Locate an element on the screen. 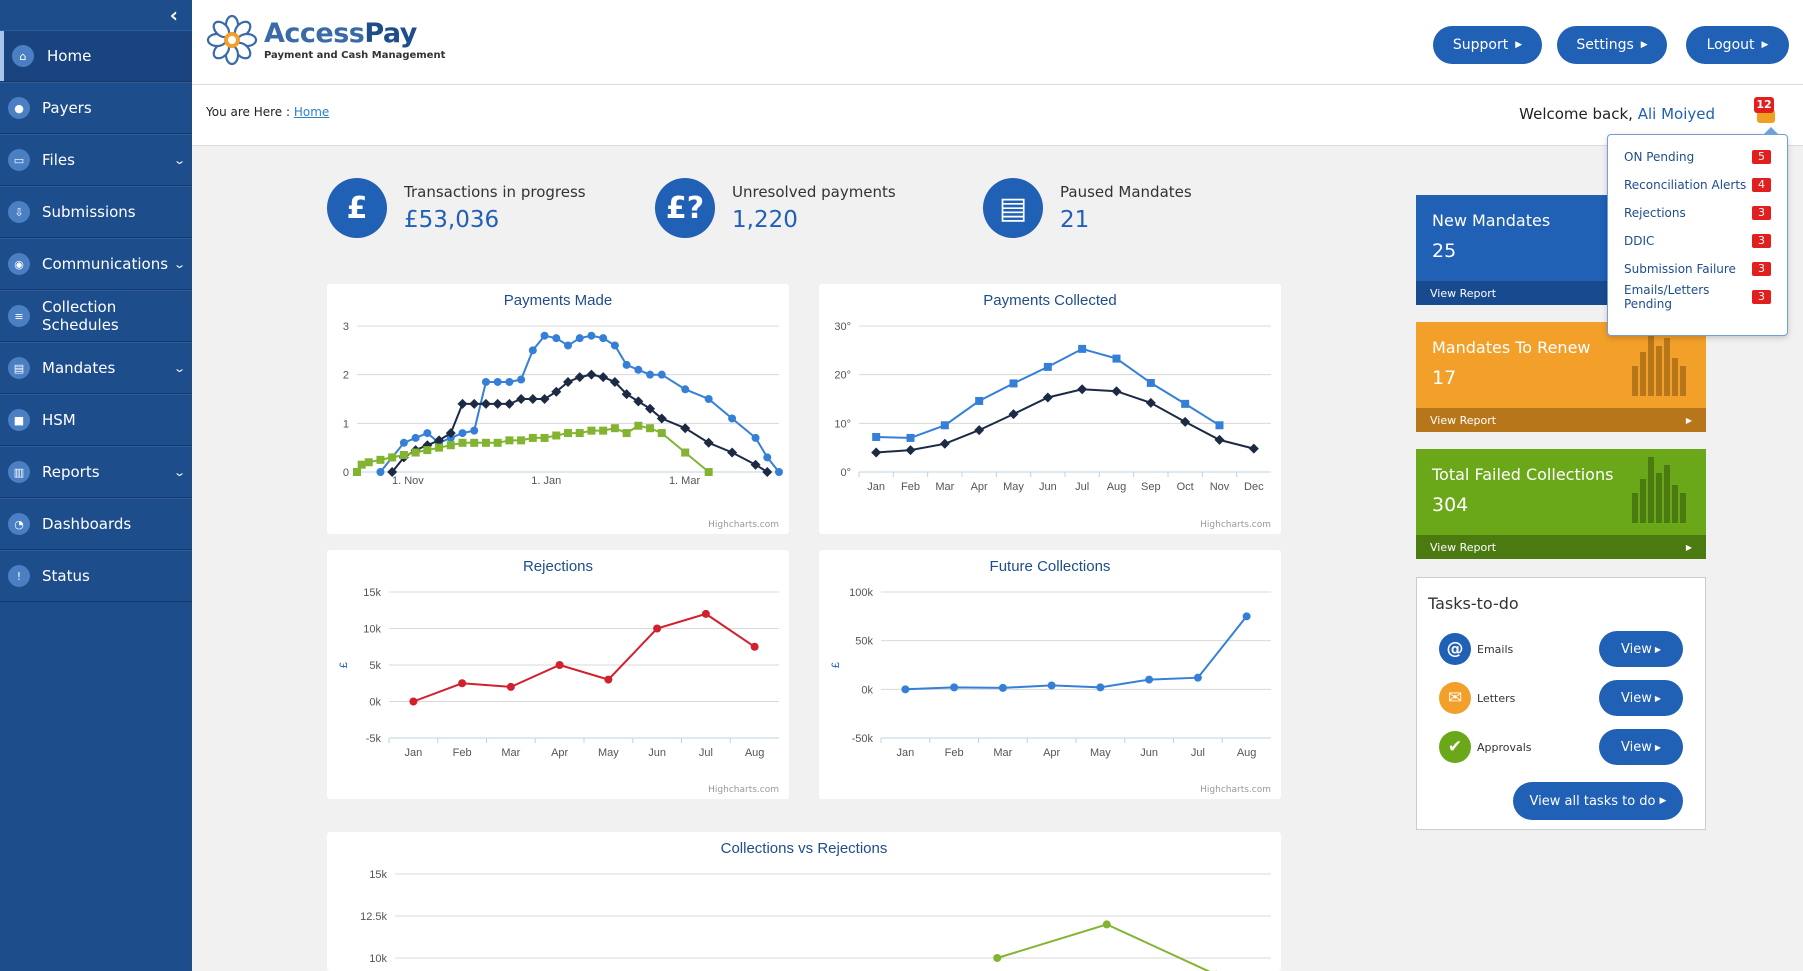  sidebar-item-dashboards: ◔ Dashboards is located at coordinates (96, 524).